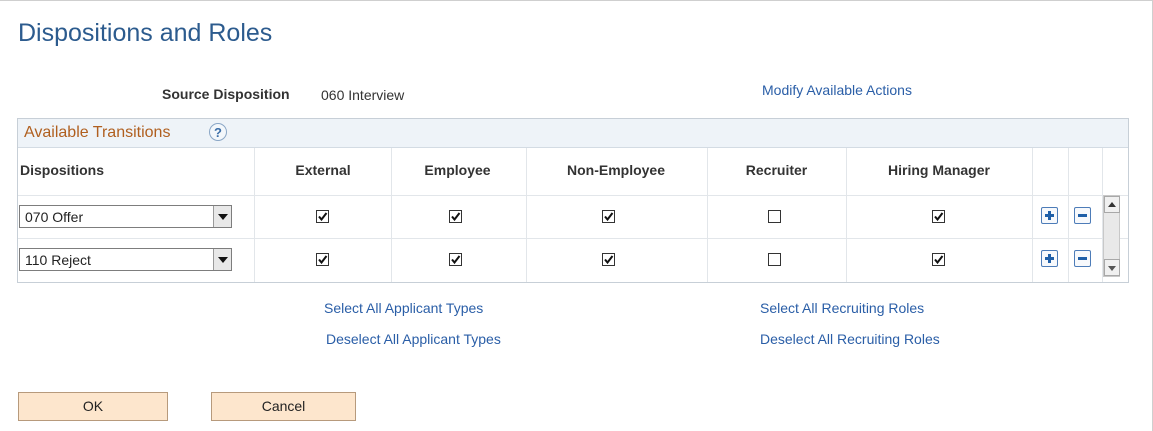  What do you see at coordinates (125, 259) in the screenshot?
I see `disposition-select-row-2: 110 Reject` at bounding box center [125, 259].